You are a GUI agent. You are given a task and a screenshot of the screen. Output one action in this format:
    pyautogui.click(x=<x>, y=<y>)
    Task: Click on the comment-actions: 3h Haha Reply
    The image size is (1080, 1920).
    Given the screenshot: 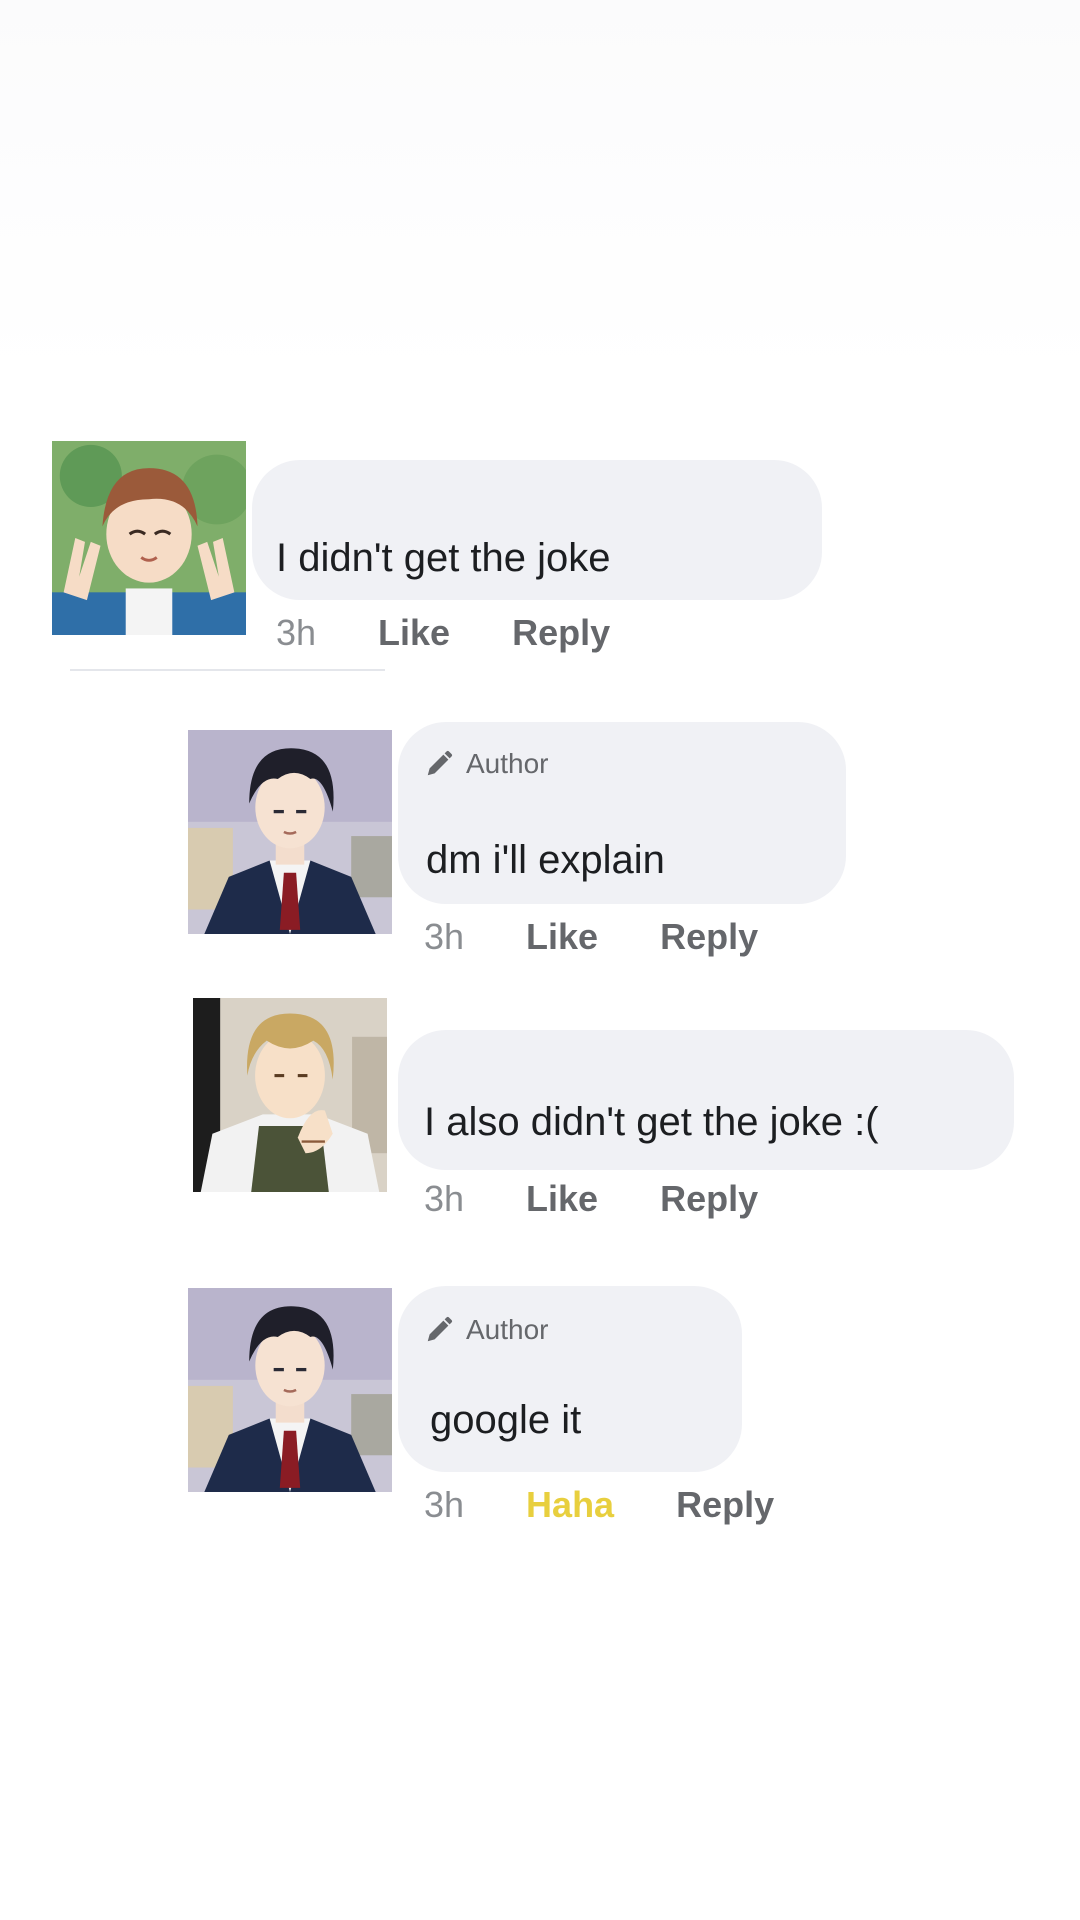 What is the action you would take?
    pyautogui.click(x=599, y=1505)
    